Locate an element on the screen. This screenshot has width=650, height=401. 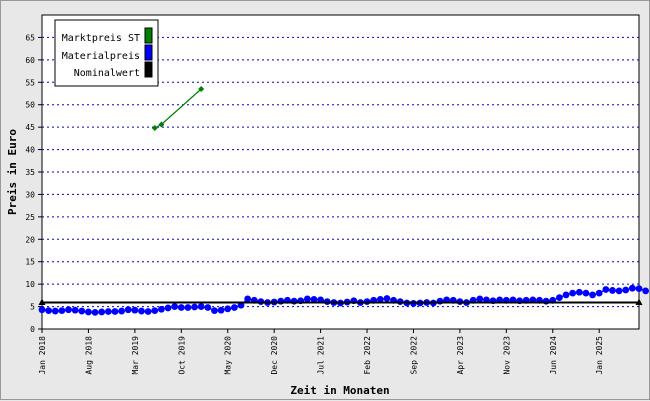
y-tick-label-65: 65 is located at coordinates (30, 37).